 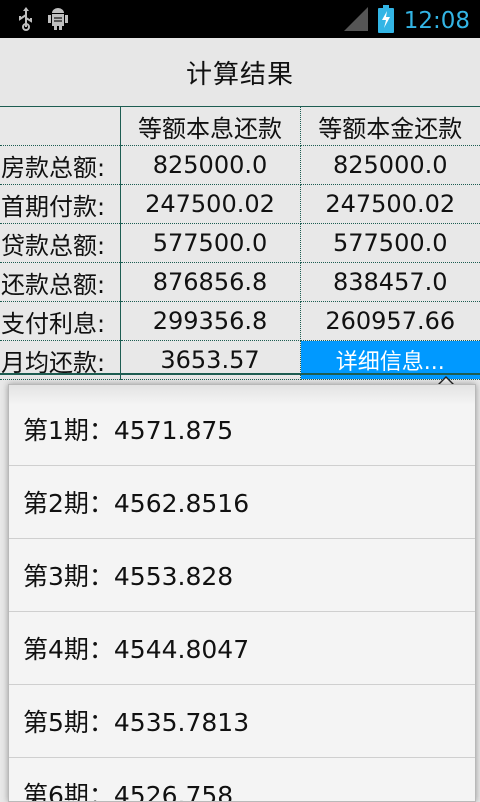 I want to click on table-header-row: 等额本息还款 等额本金还款, so click(x=240, y=126).